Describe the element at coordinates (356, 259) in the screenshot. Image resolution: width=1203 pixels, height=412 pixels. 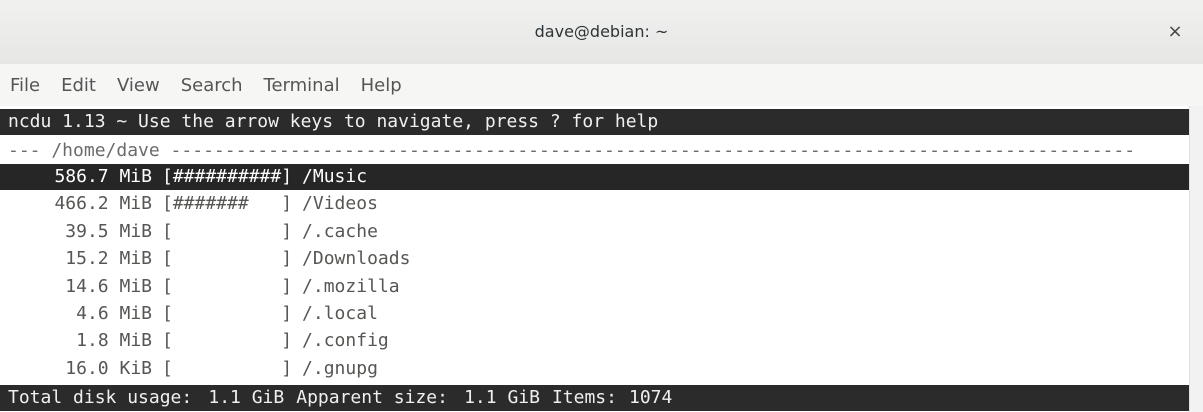
I see `entry-name: /Downloads` at that location.